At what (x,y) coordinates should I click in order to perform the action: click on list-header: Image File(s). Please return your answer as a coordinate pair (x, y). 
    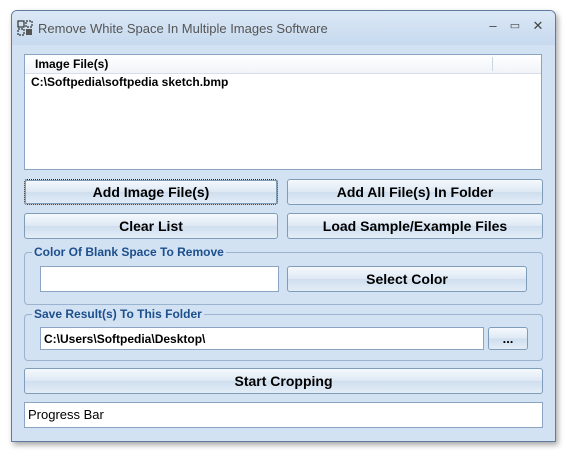
    Looking at the image, I should click on (283, 64).